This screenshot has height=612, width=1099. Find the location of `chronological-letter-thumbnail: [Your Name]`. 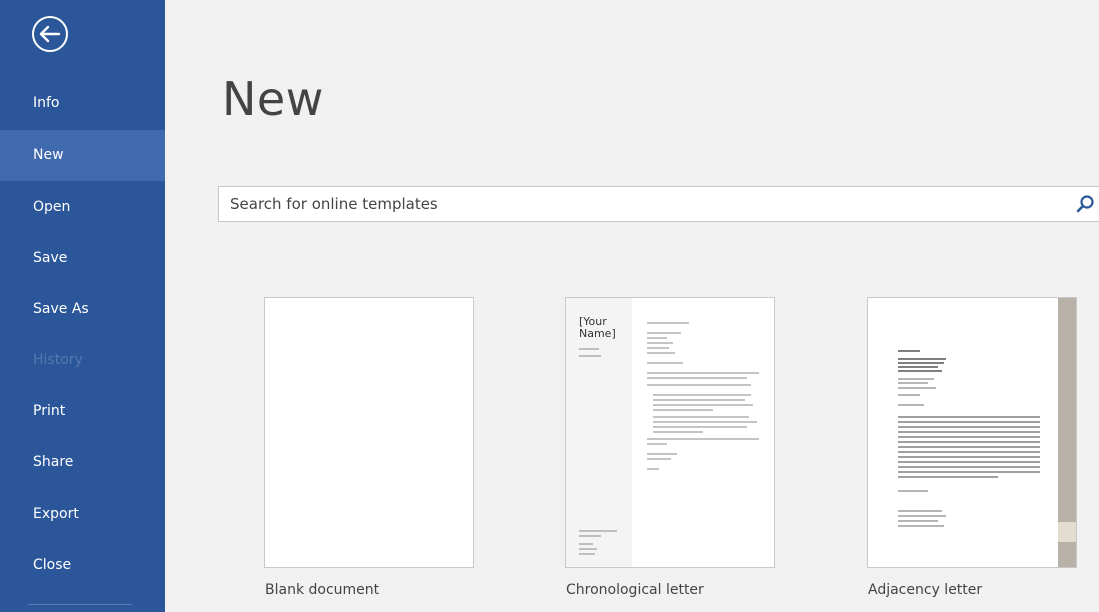

chronological-letter-thumbnail: [Your Name] is located at coordinates (670, 432).